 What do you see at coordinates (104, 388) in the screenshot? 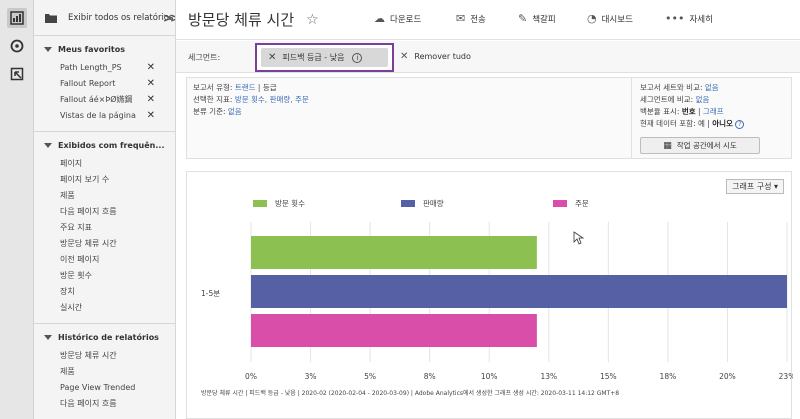
I see `list-item: Page View Trended` at bounding box center [104, 388].